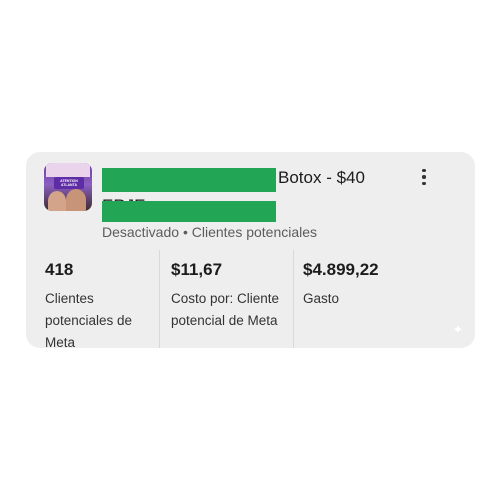 Image resolution: width=500 pixels, height=500 pixels. Describe the element at coordinates (254, 232) in the screenshot. I see `result-type-label: Clientes potenciales` at that location.